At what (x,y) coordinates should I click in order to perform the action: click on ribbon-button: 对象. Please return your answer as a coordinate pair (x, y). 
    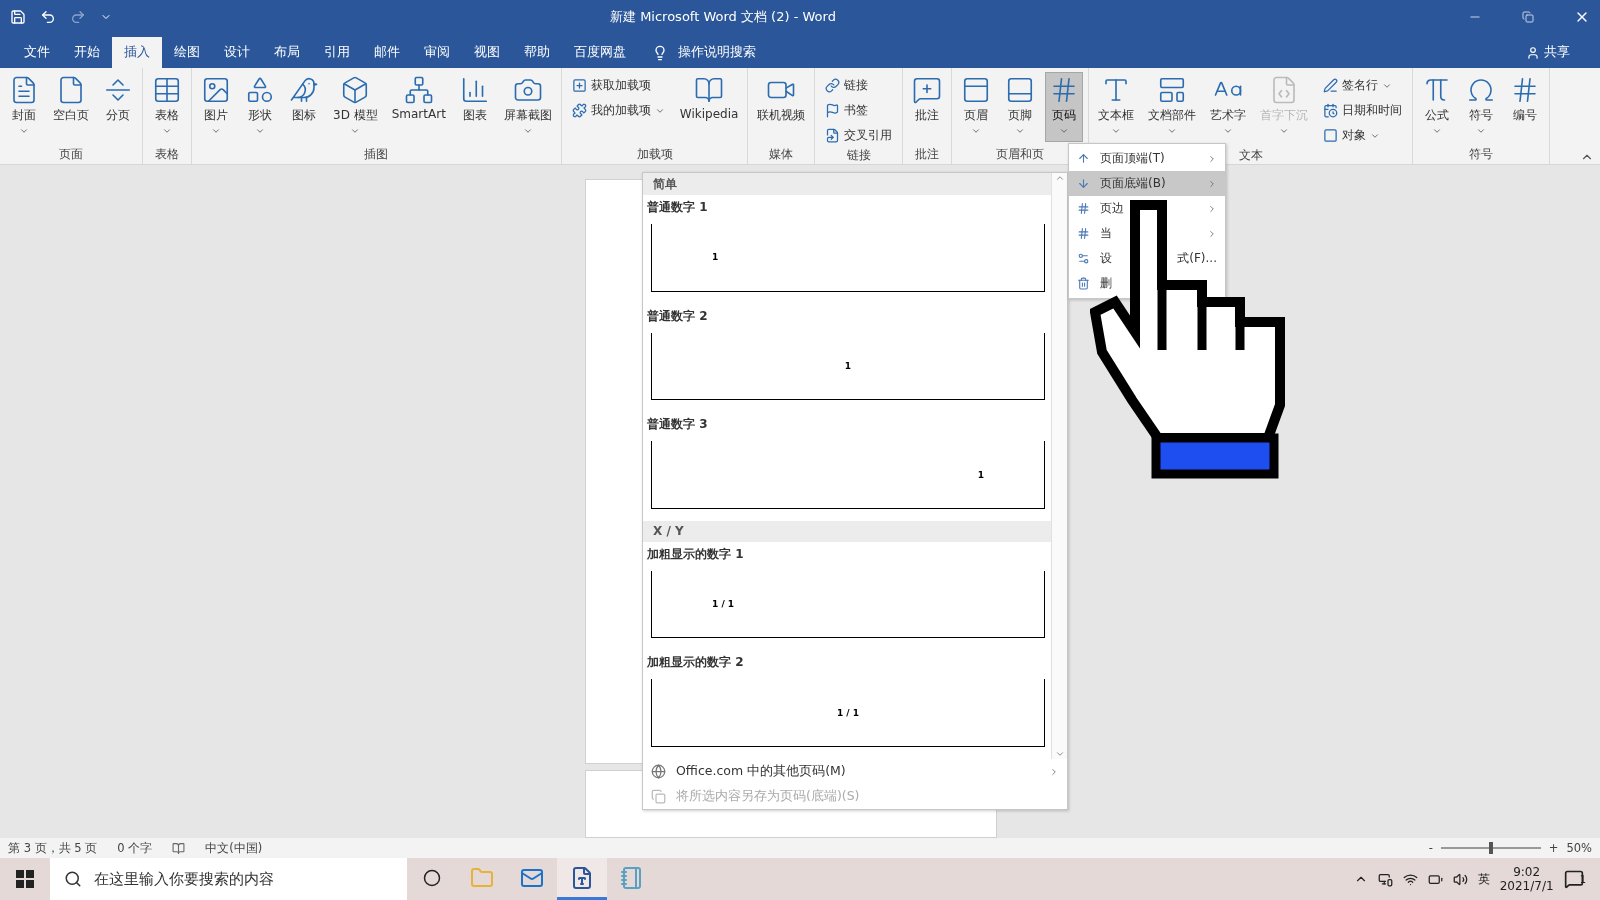
    Looking at the image, I should click on (1363, 135).